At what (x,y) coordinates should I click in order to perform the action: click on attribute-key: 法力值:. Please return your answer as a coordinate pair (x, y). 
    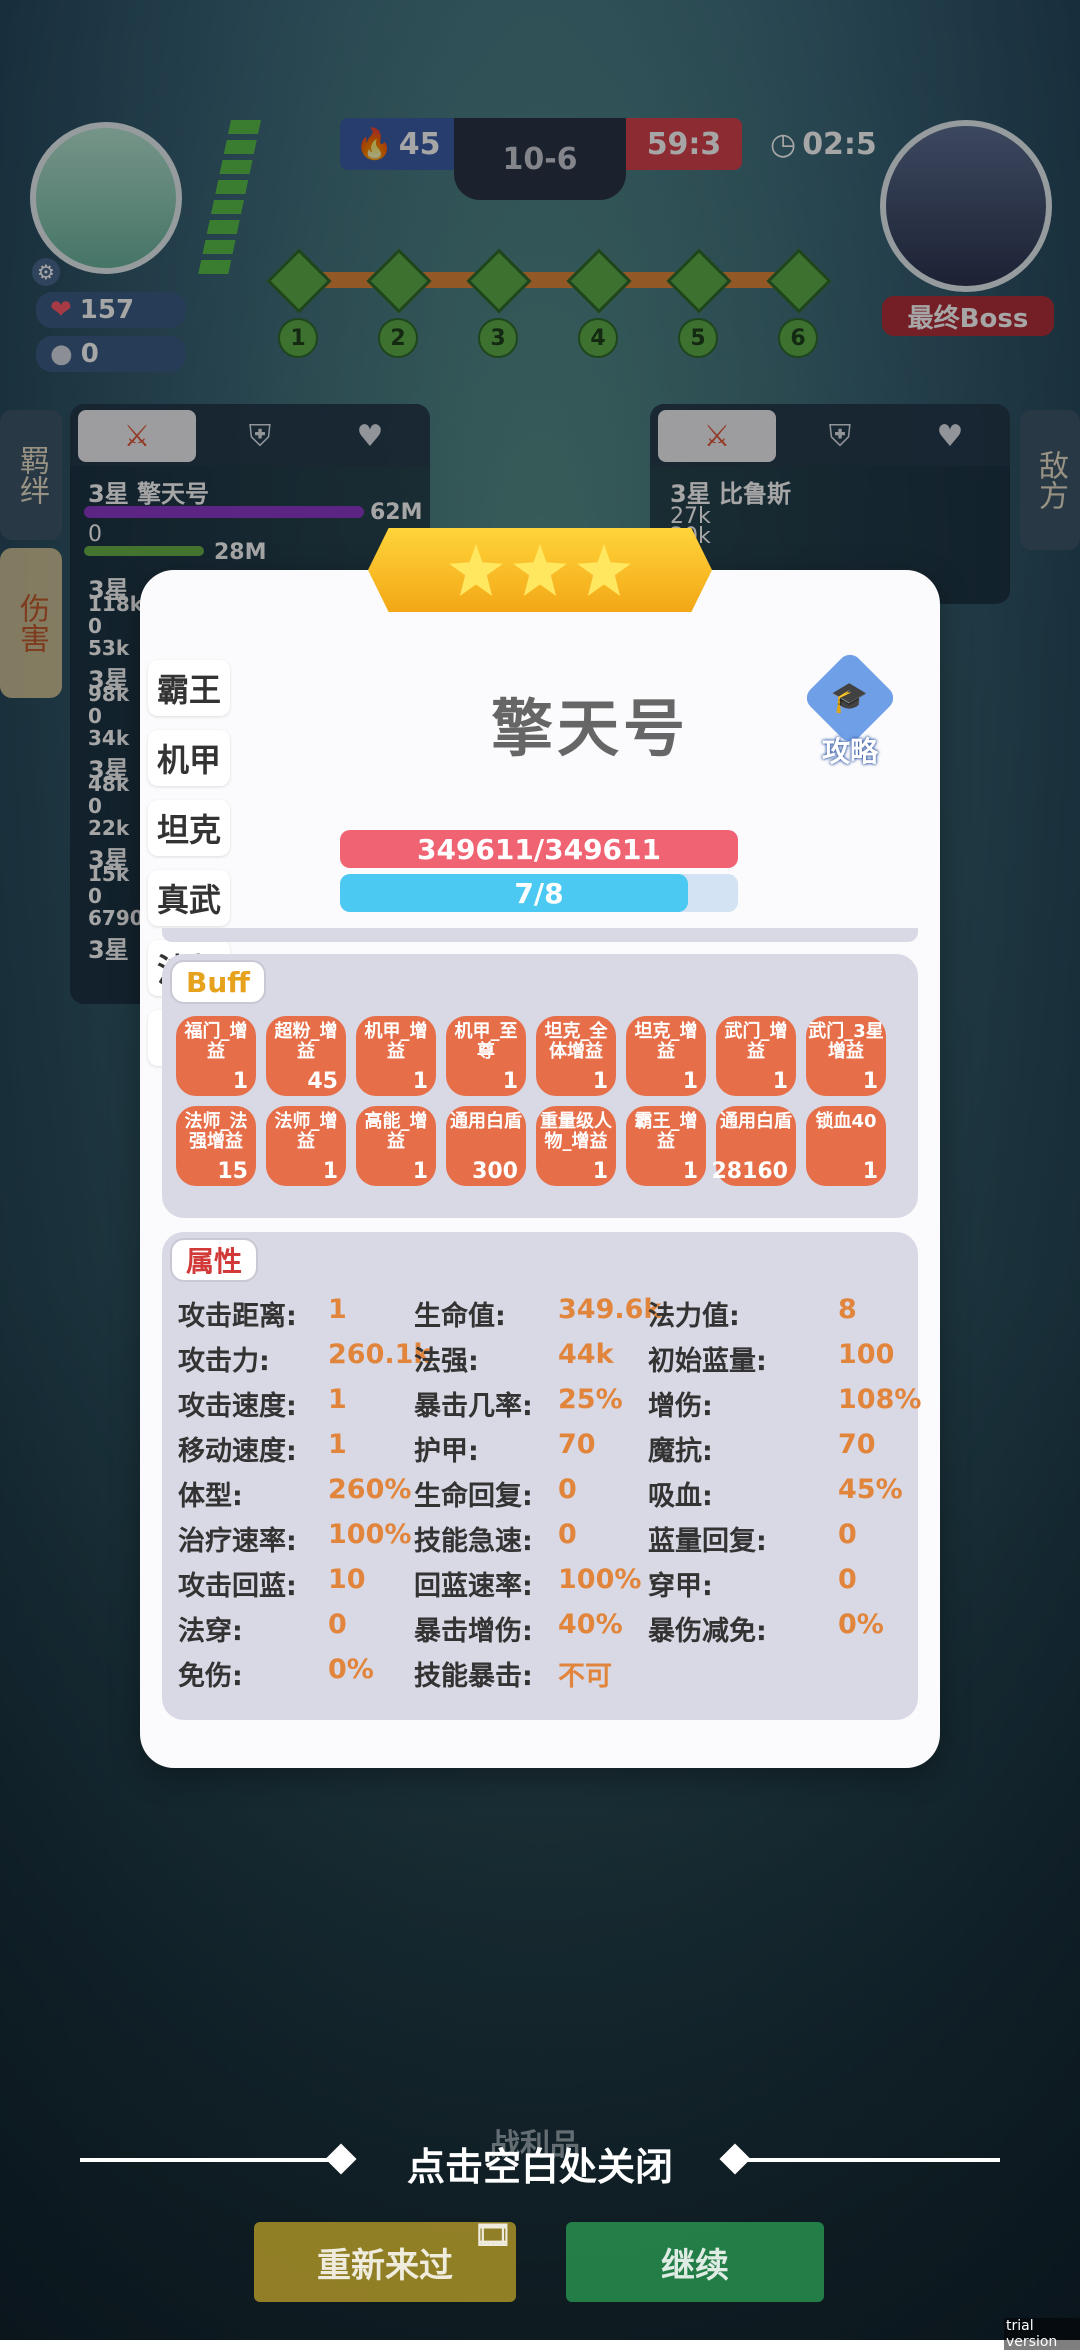
    Looking at the image, I should click on (694, 1316).